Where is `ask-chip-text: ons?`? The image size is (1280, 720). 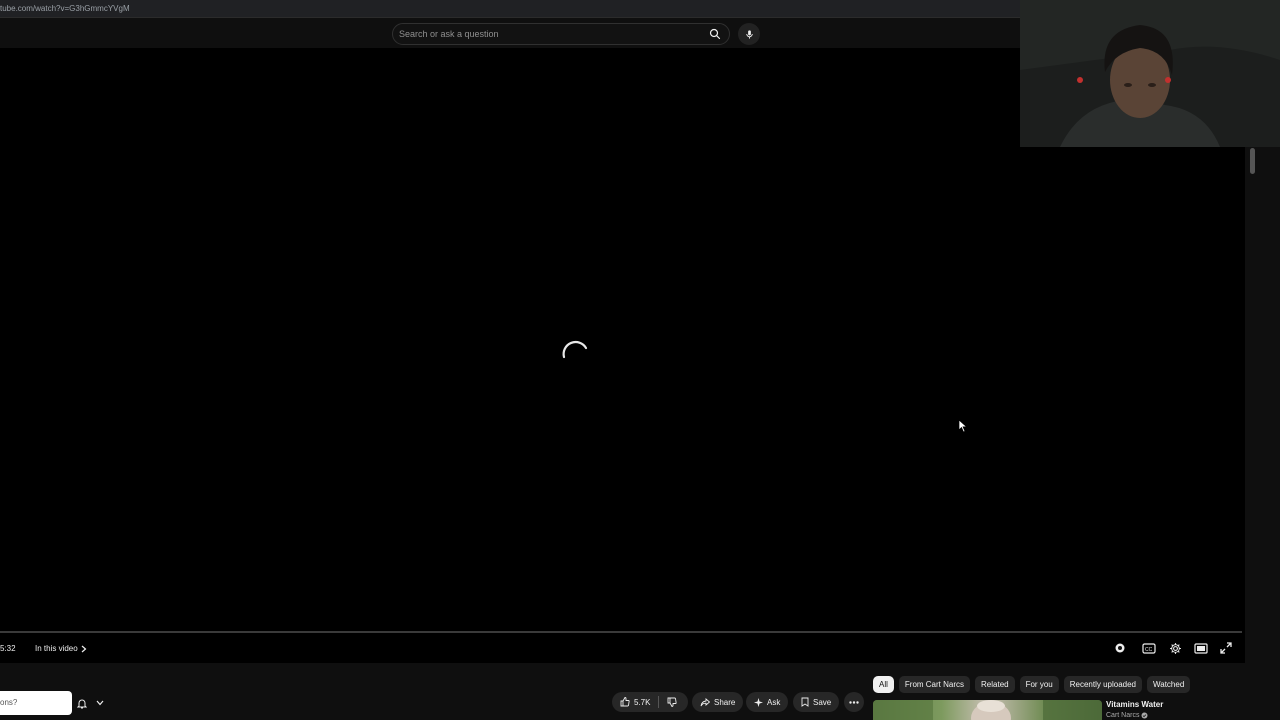 ask-chip-text: ons? is located at coordinates (9, 702).